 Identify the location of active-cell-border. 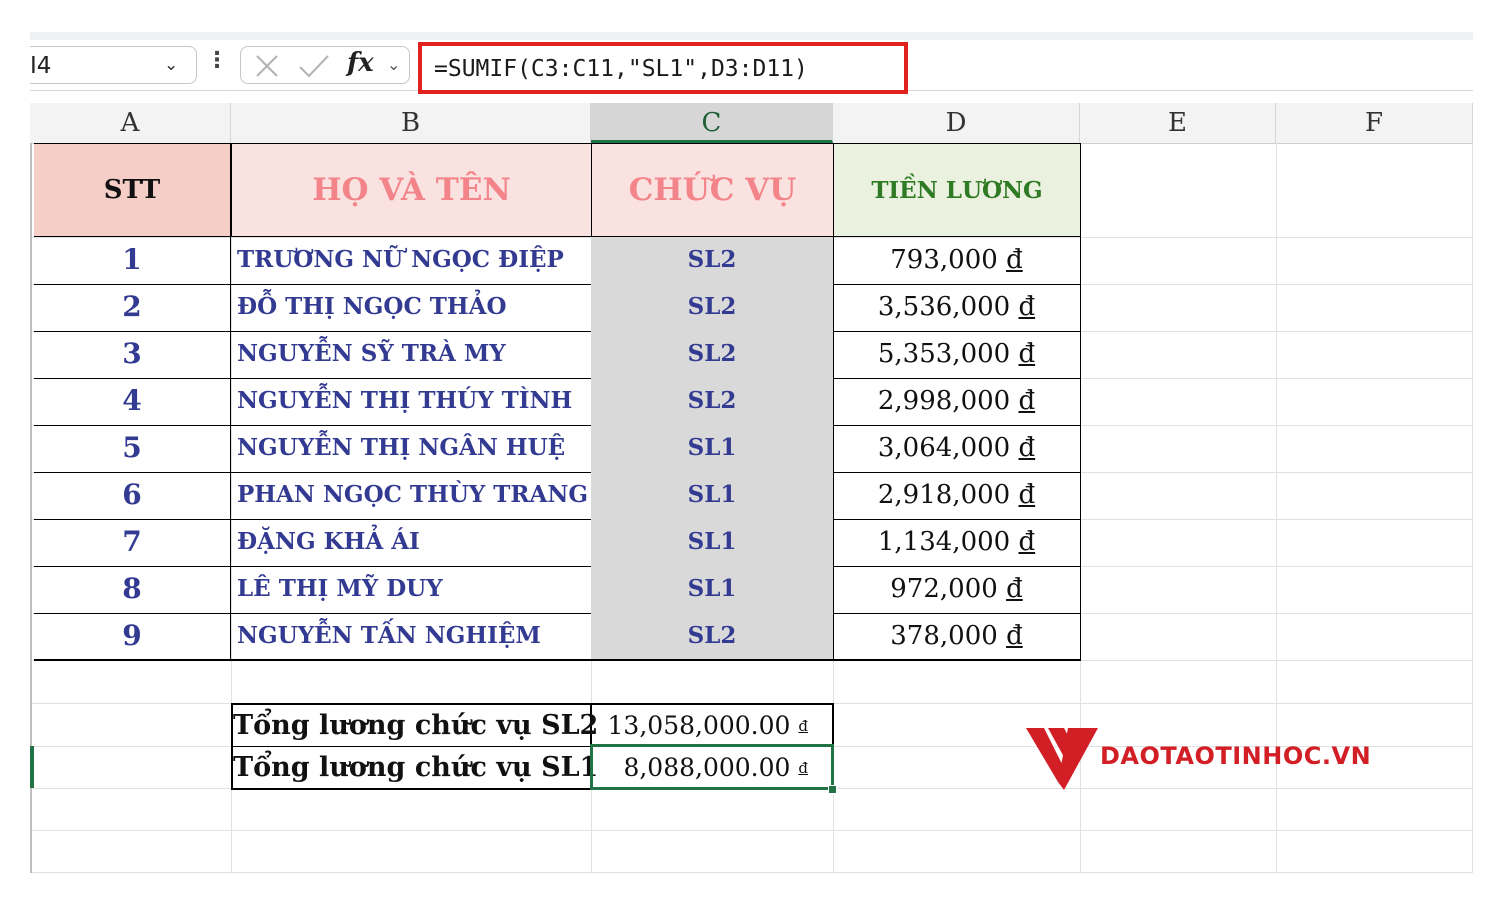
(712, 767).